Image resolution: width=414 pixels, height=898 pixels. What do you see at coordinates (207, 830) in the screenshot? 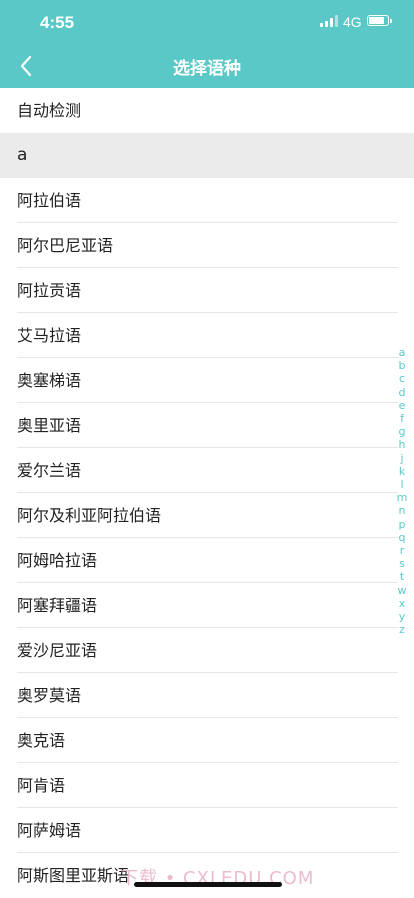
I see `language-item: 阿萨姆语` at bounding box center [207, 830].